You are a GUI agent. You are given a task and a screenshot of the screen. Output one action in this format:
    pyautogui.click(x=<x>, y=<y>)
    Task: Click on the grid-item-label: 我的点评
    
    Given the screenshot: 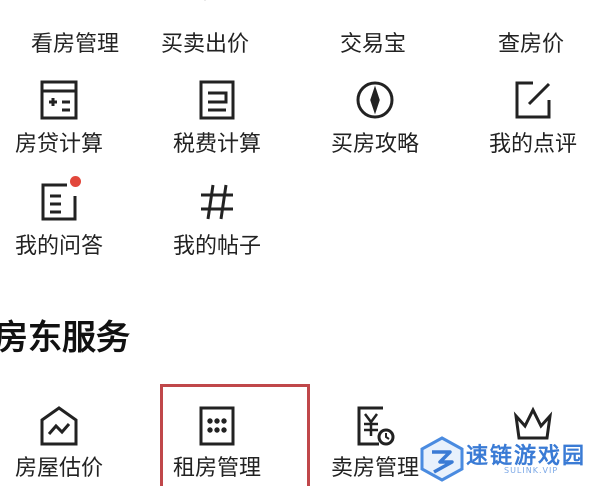 What is the action you would take?
    pyautogui.click(x=532, y=144)
    